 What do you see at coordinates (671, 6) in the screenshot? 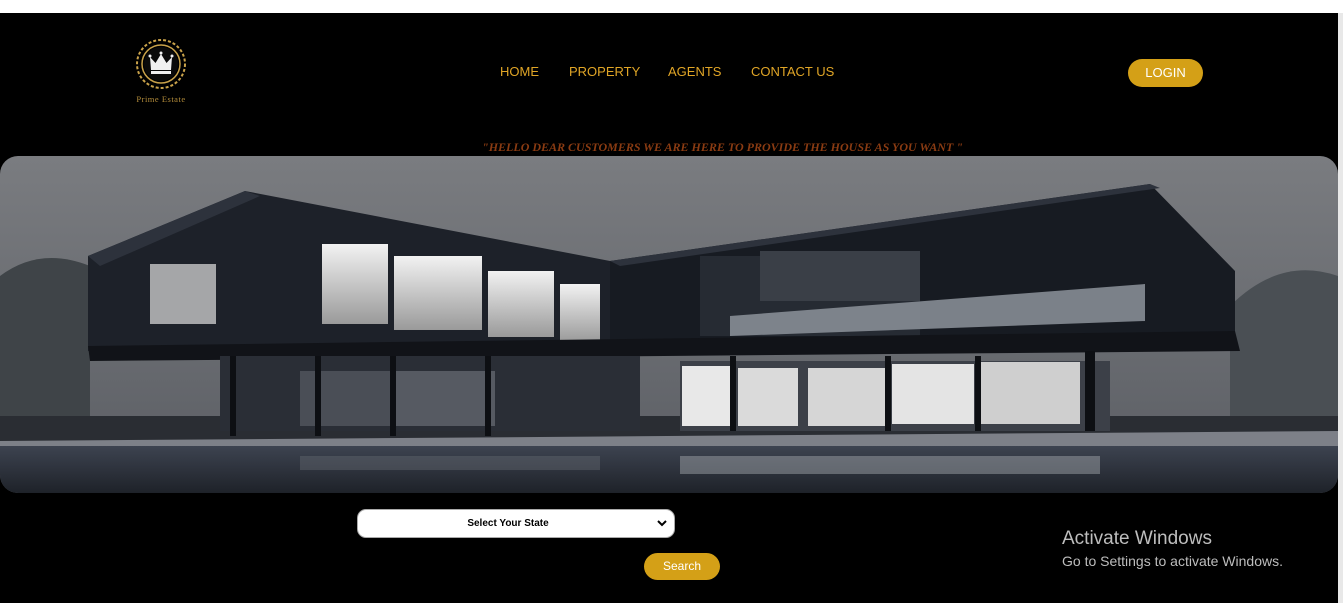
I see `browser-top-strip` at bounding box center [671, 6].